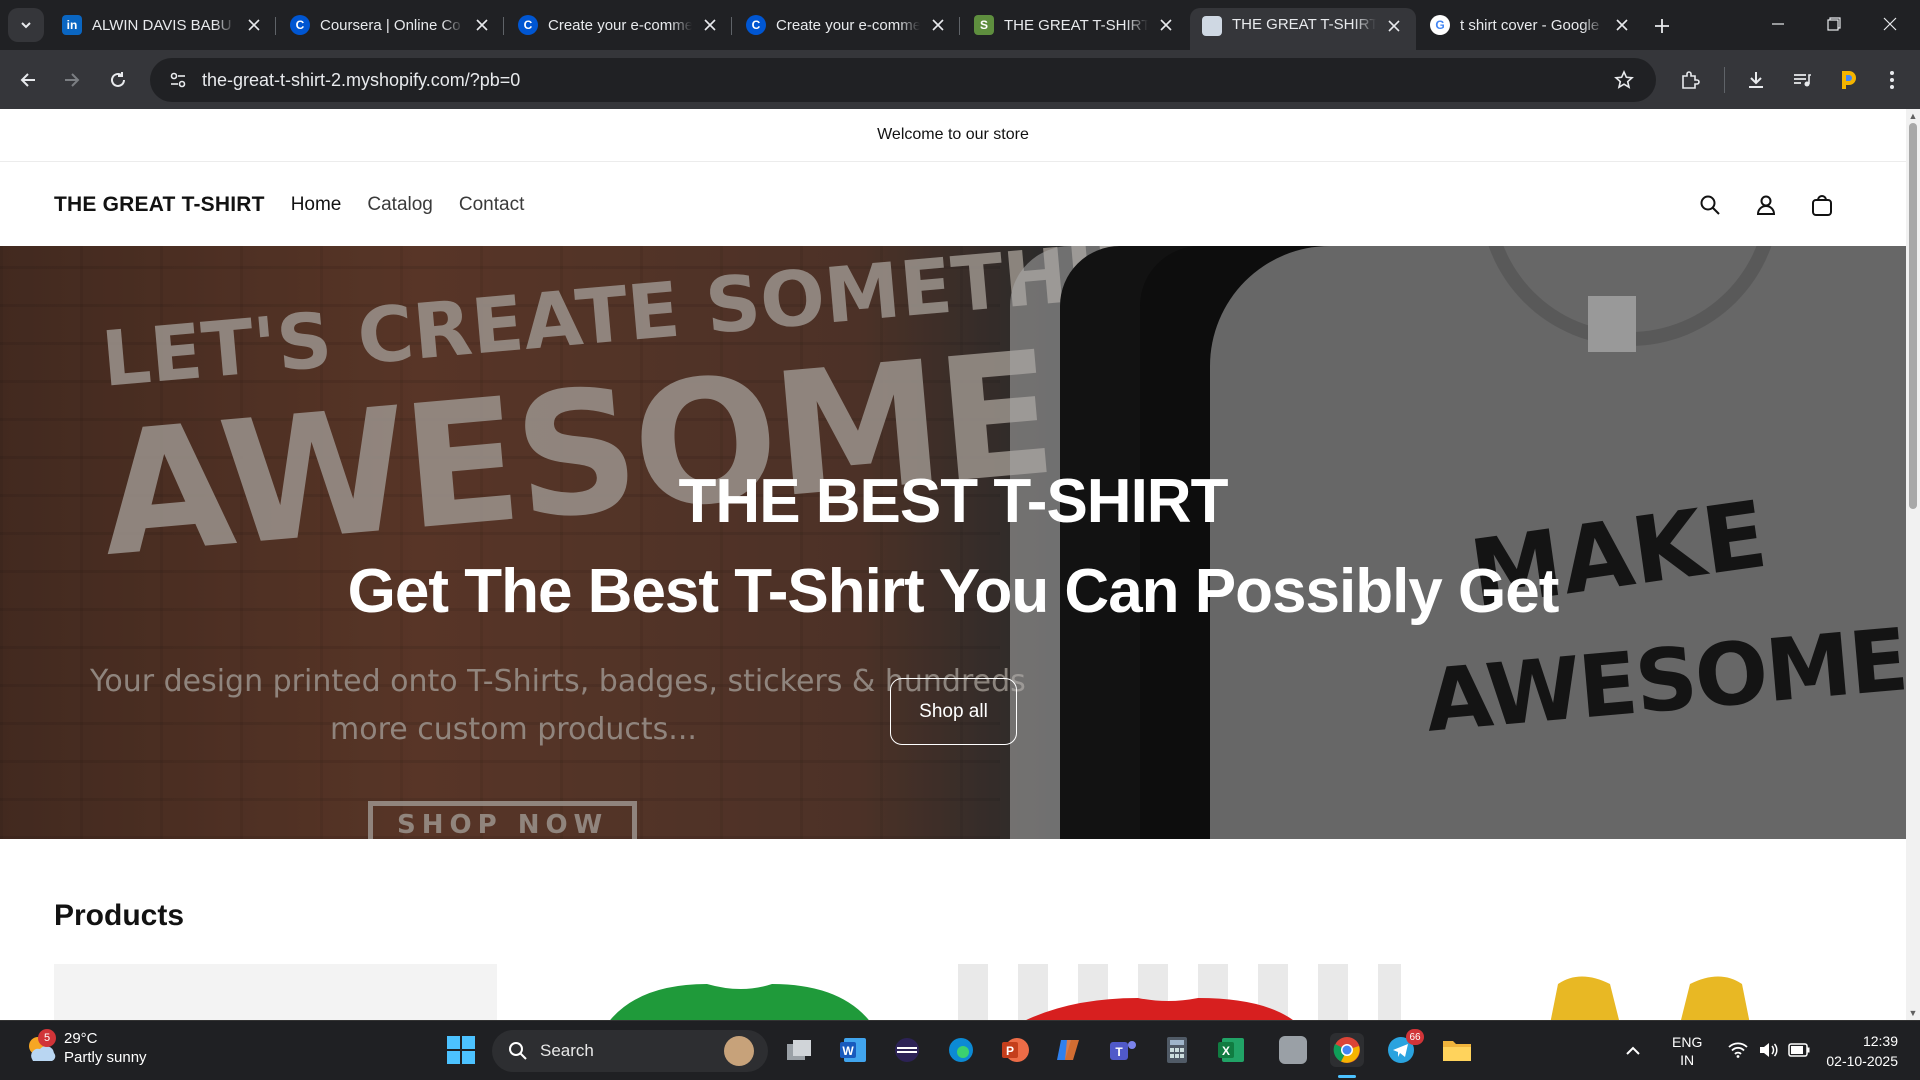 The image size is (1920, 1080). What do you see at coordinates (316, 205) in the screenshot?
I see `nav-home: Home` at bounding box center [316, 205].